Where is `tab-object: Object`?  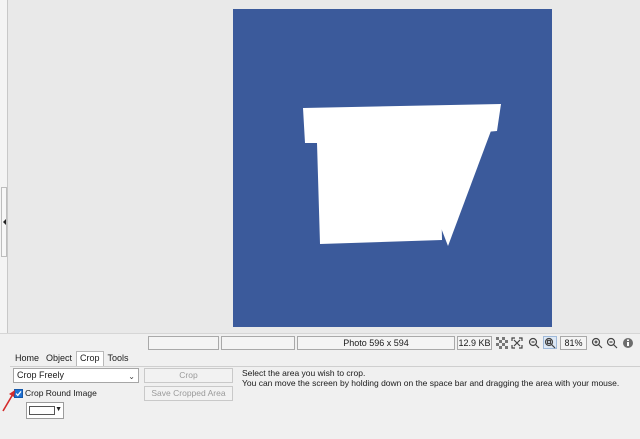
tab-object: Object is located at coordinates (59, 359).